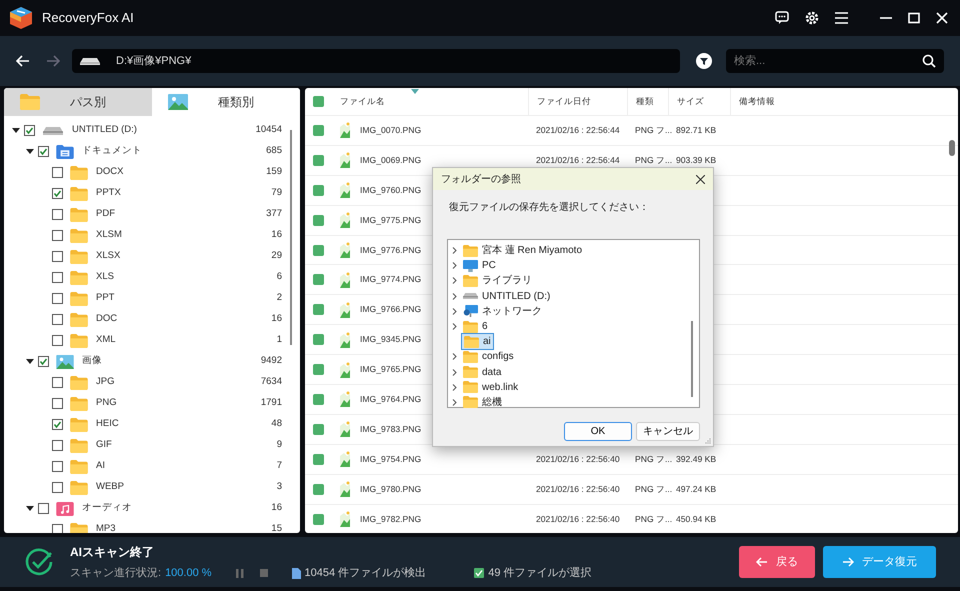  I want to click on menu-icon, so click(841, 18).